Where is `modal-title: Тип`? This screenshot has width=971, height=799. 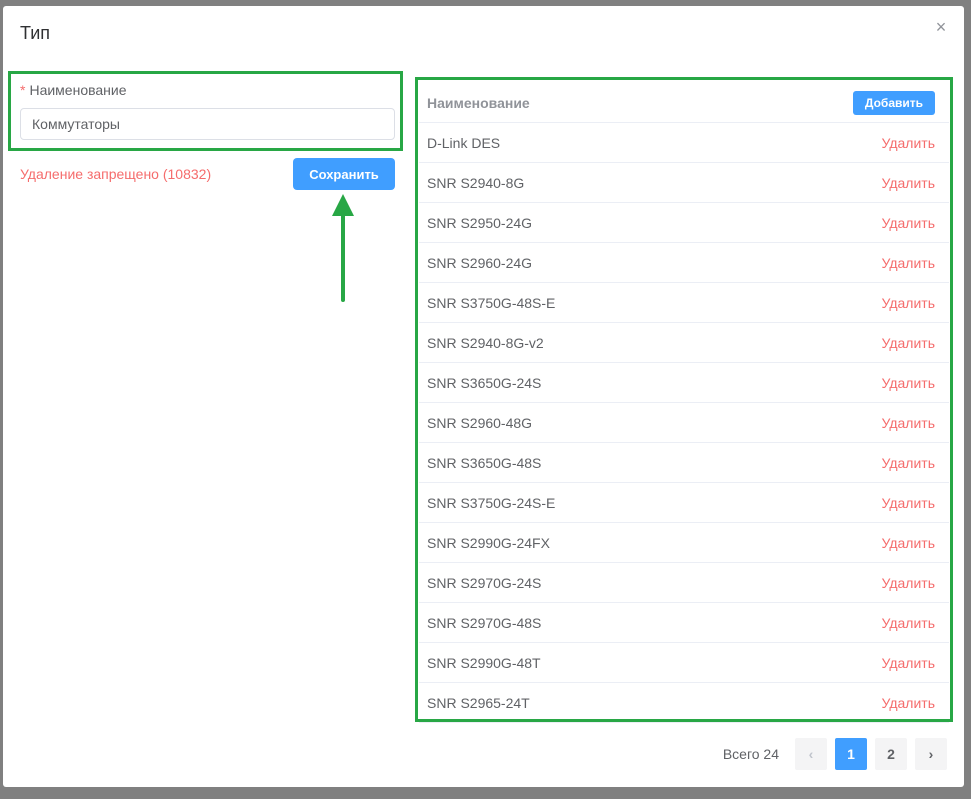 modal-title: Тип is located at coordinates (35, 33).